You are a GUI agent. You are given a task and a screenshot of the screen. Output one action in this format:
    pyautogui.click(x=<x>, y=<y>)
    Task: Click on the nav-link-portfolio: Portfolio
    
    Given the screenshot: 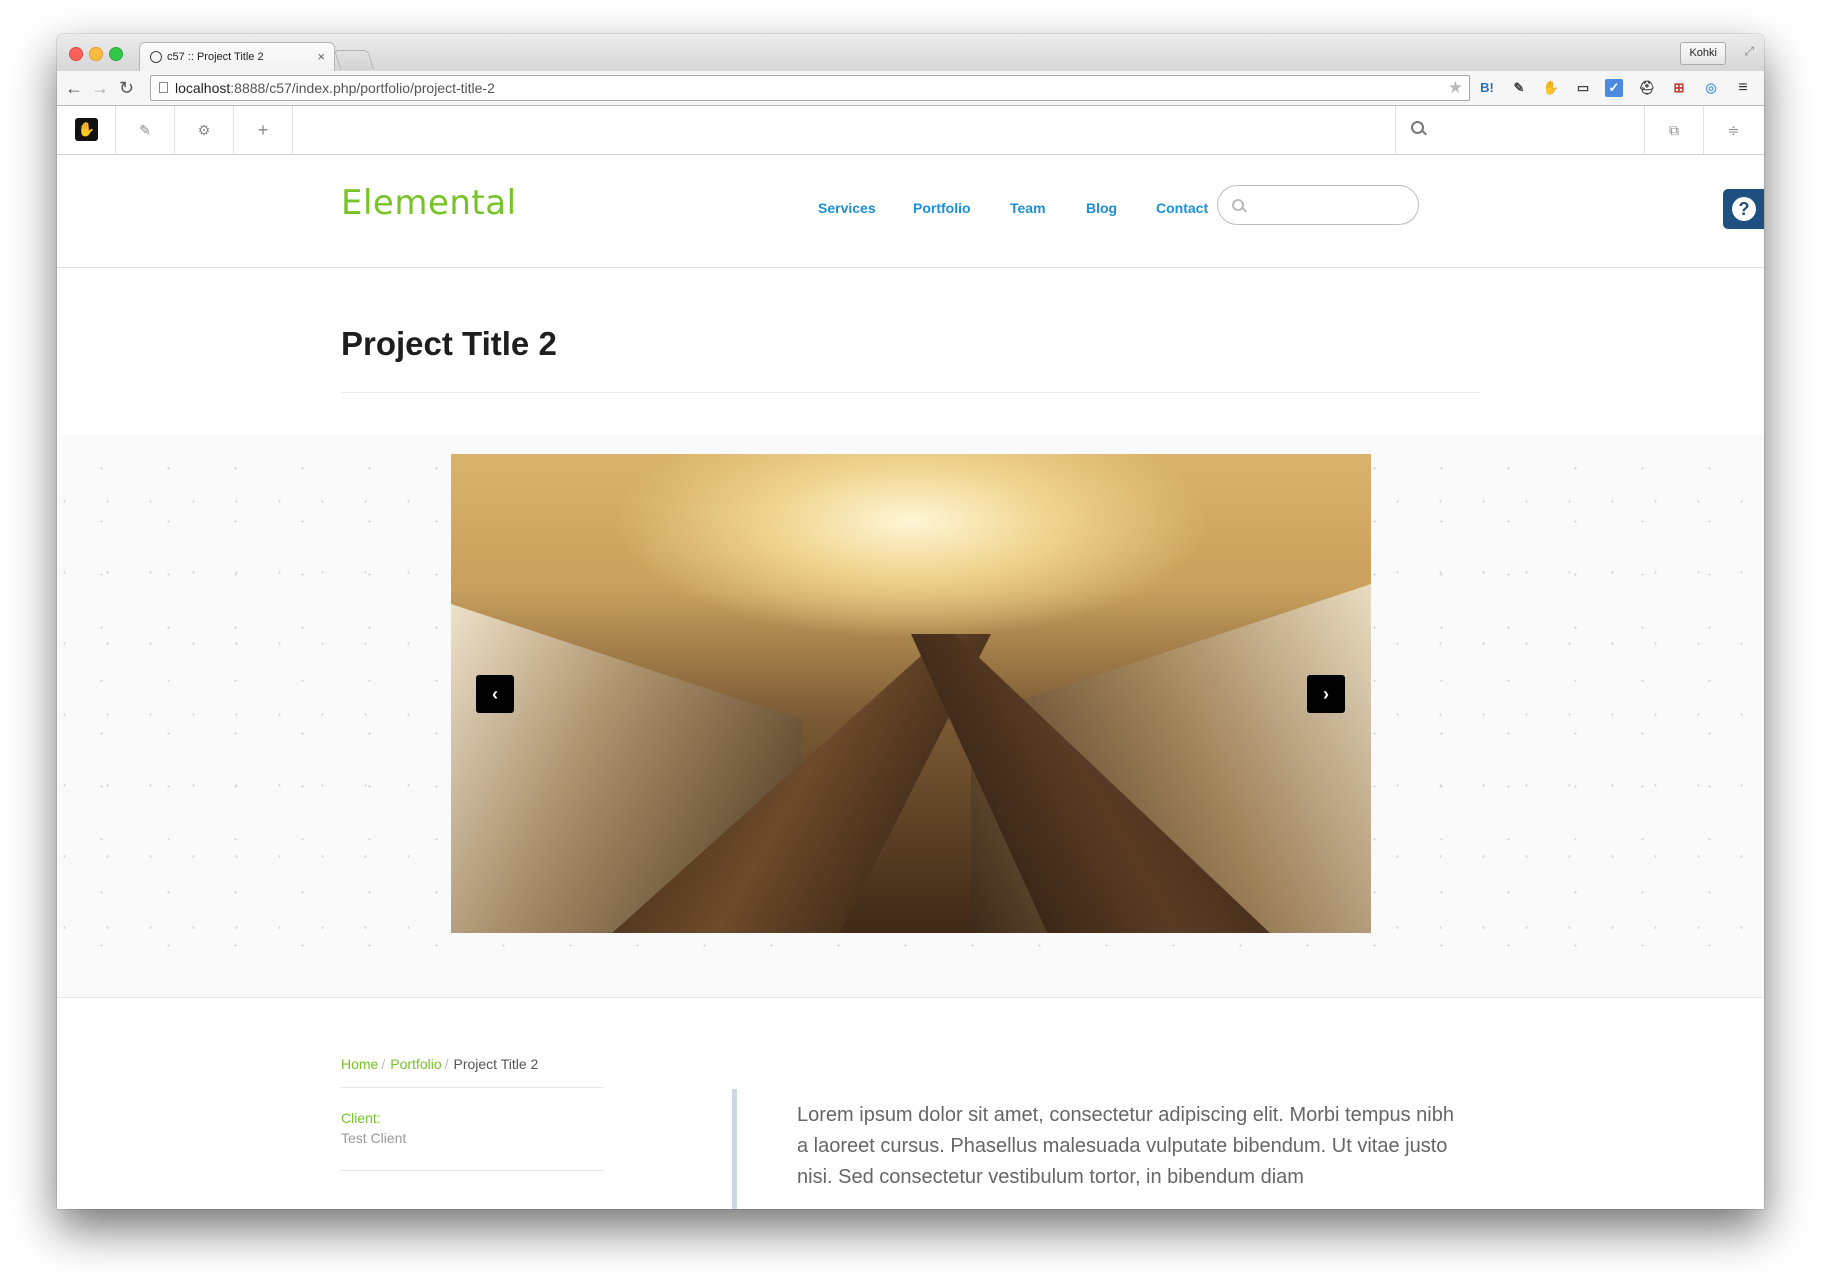 What is the action you would take?
    pyautogui.click(x=942, y=208)
    